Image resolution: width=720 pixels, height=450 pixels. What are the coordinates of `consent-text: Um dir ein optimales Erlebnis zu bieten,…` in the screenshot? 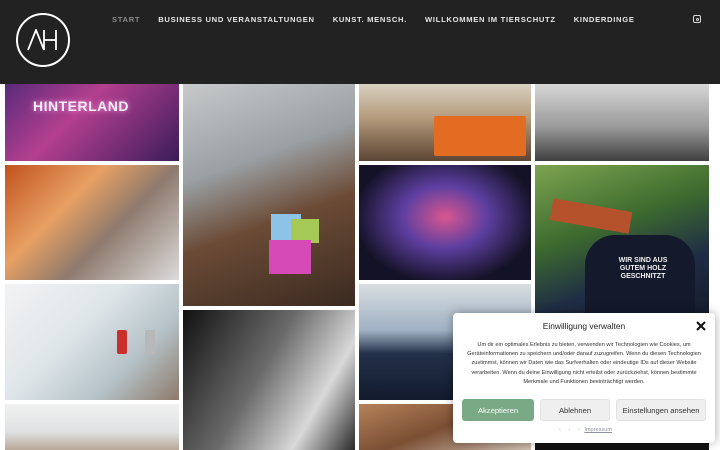 It's located at (584, 363).